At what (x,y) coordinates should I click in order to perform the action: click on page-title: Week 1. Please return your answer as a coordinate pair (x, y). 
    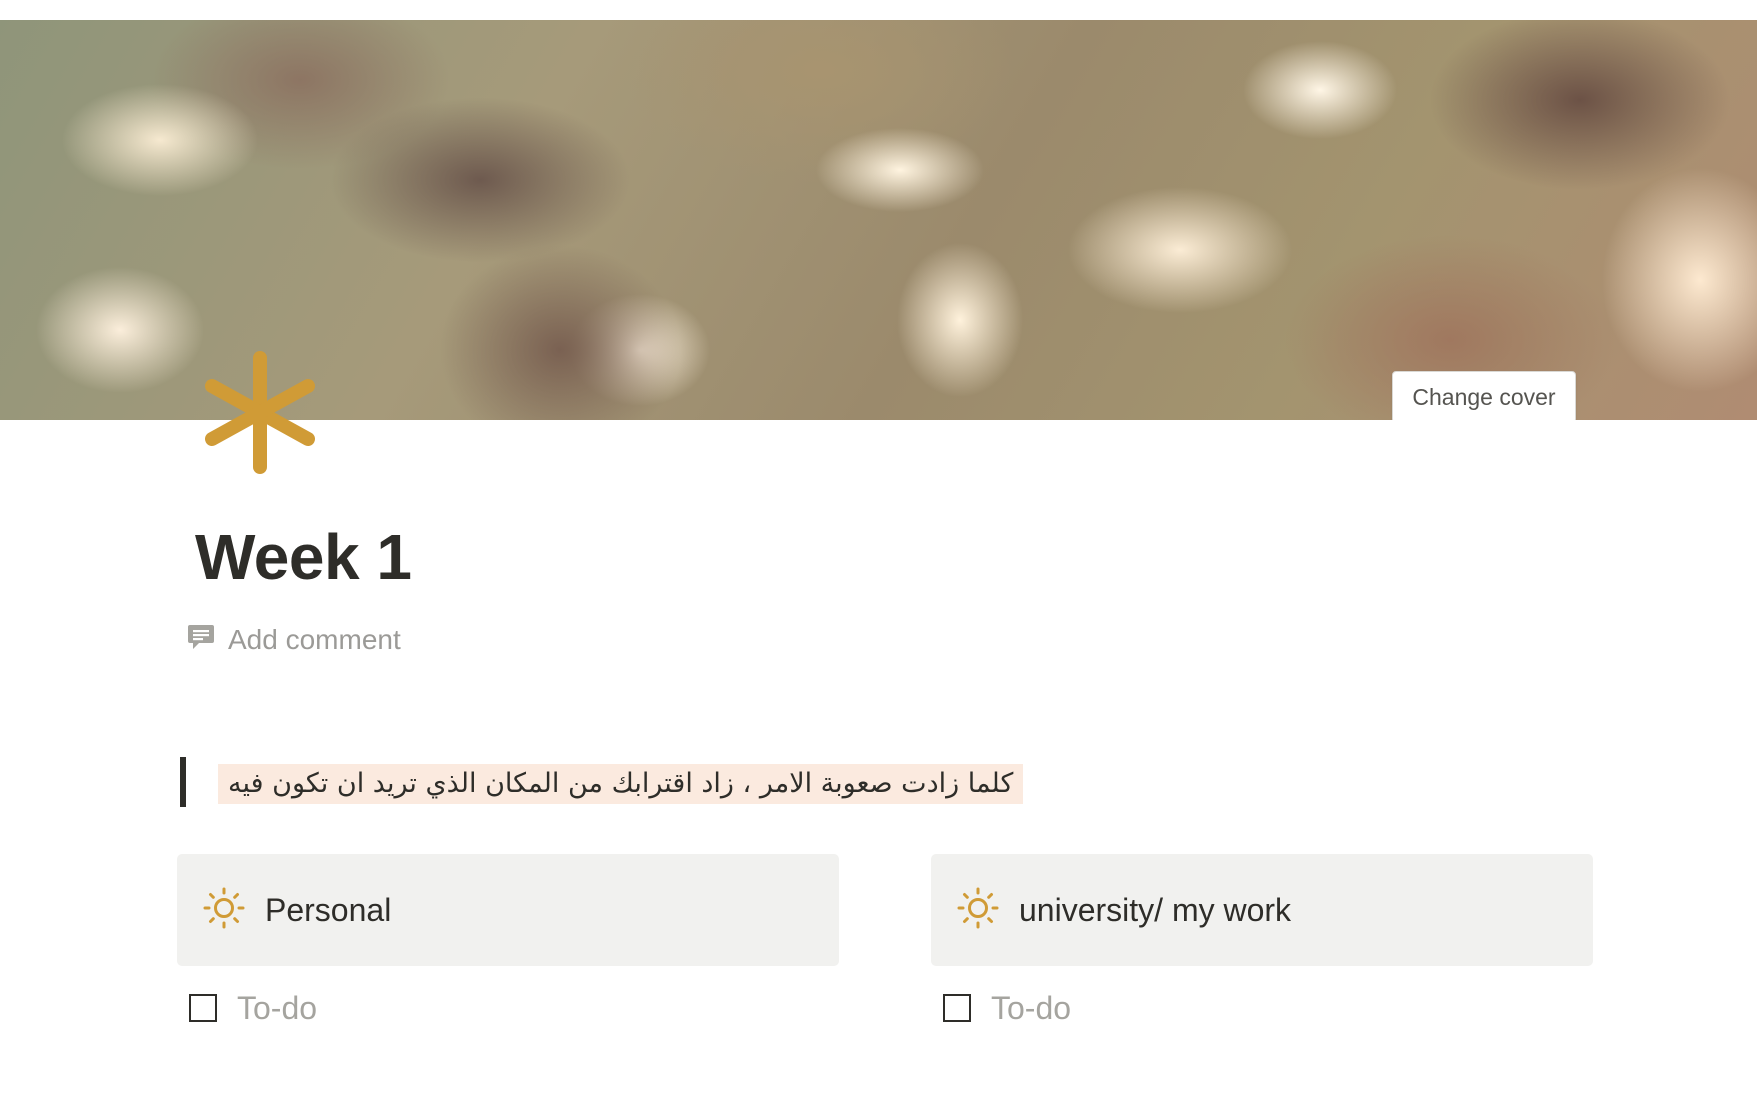
    Looking at the image, I should click on (303, 557).